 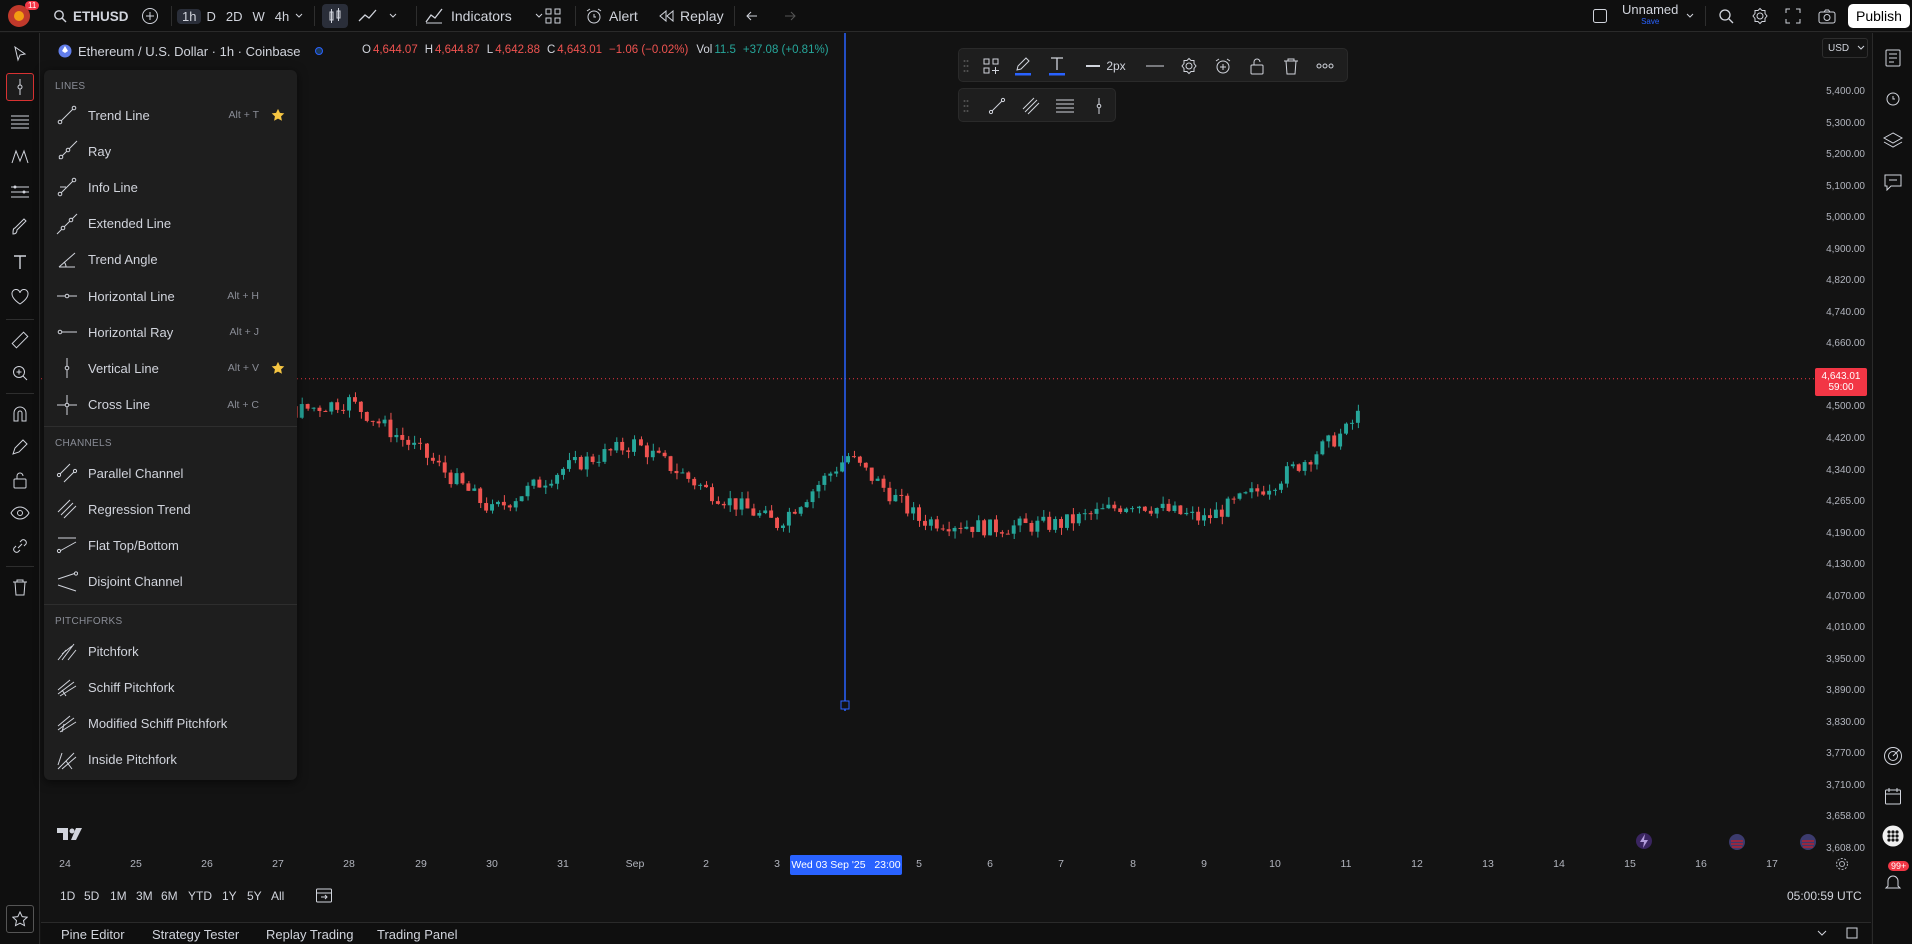 I want to click on menu-item-horizontal-ray: Horizontal Ray Alt + J, so click(x=170, y=332).